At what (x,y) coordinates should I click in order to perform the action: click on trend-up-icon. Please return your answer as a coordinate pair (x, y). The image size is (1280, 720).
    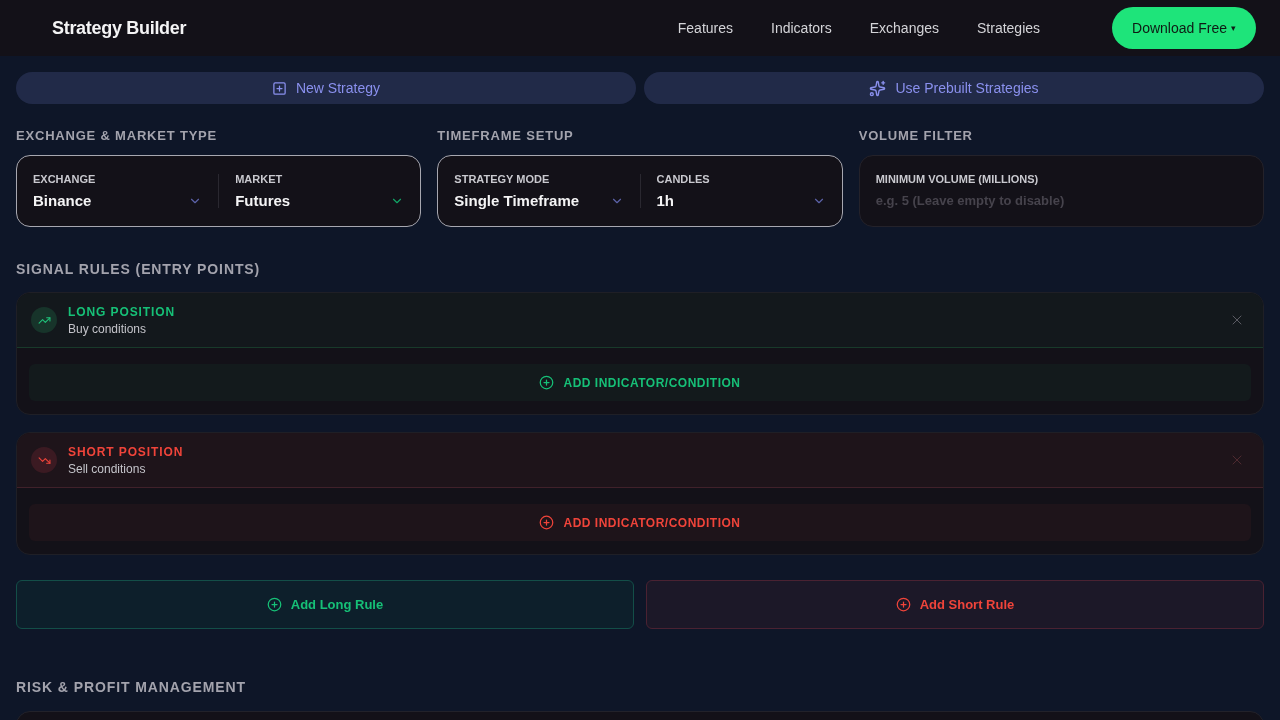
    Looking at the image, I should click on (44, 320).